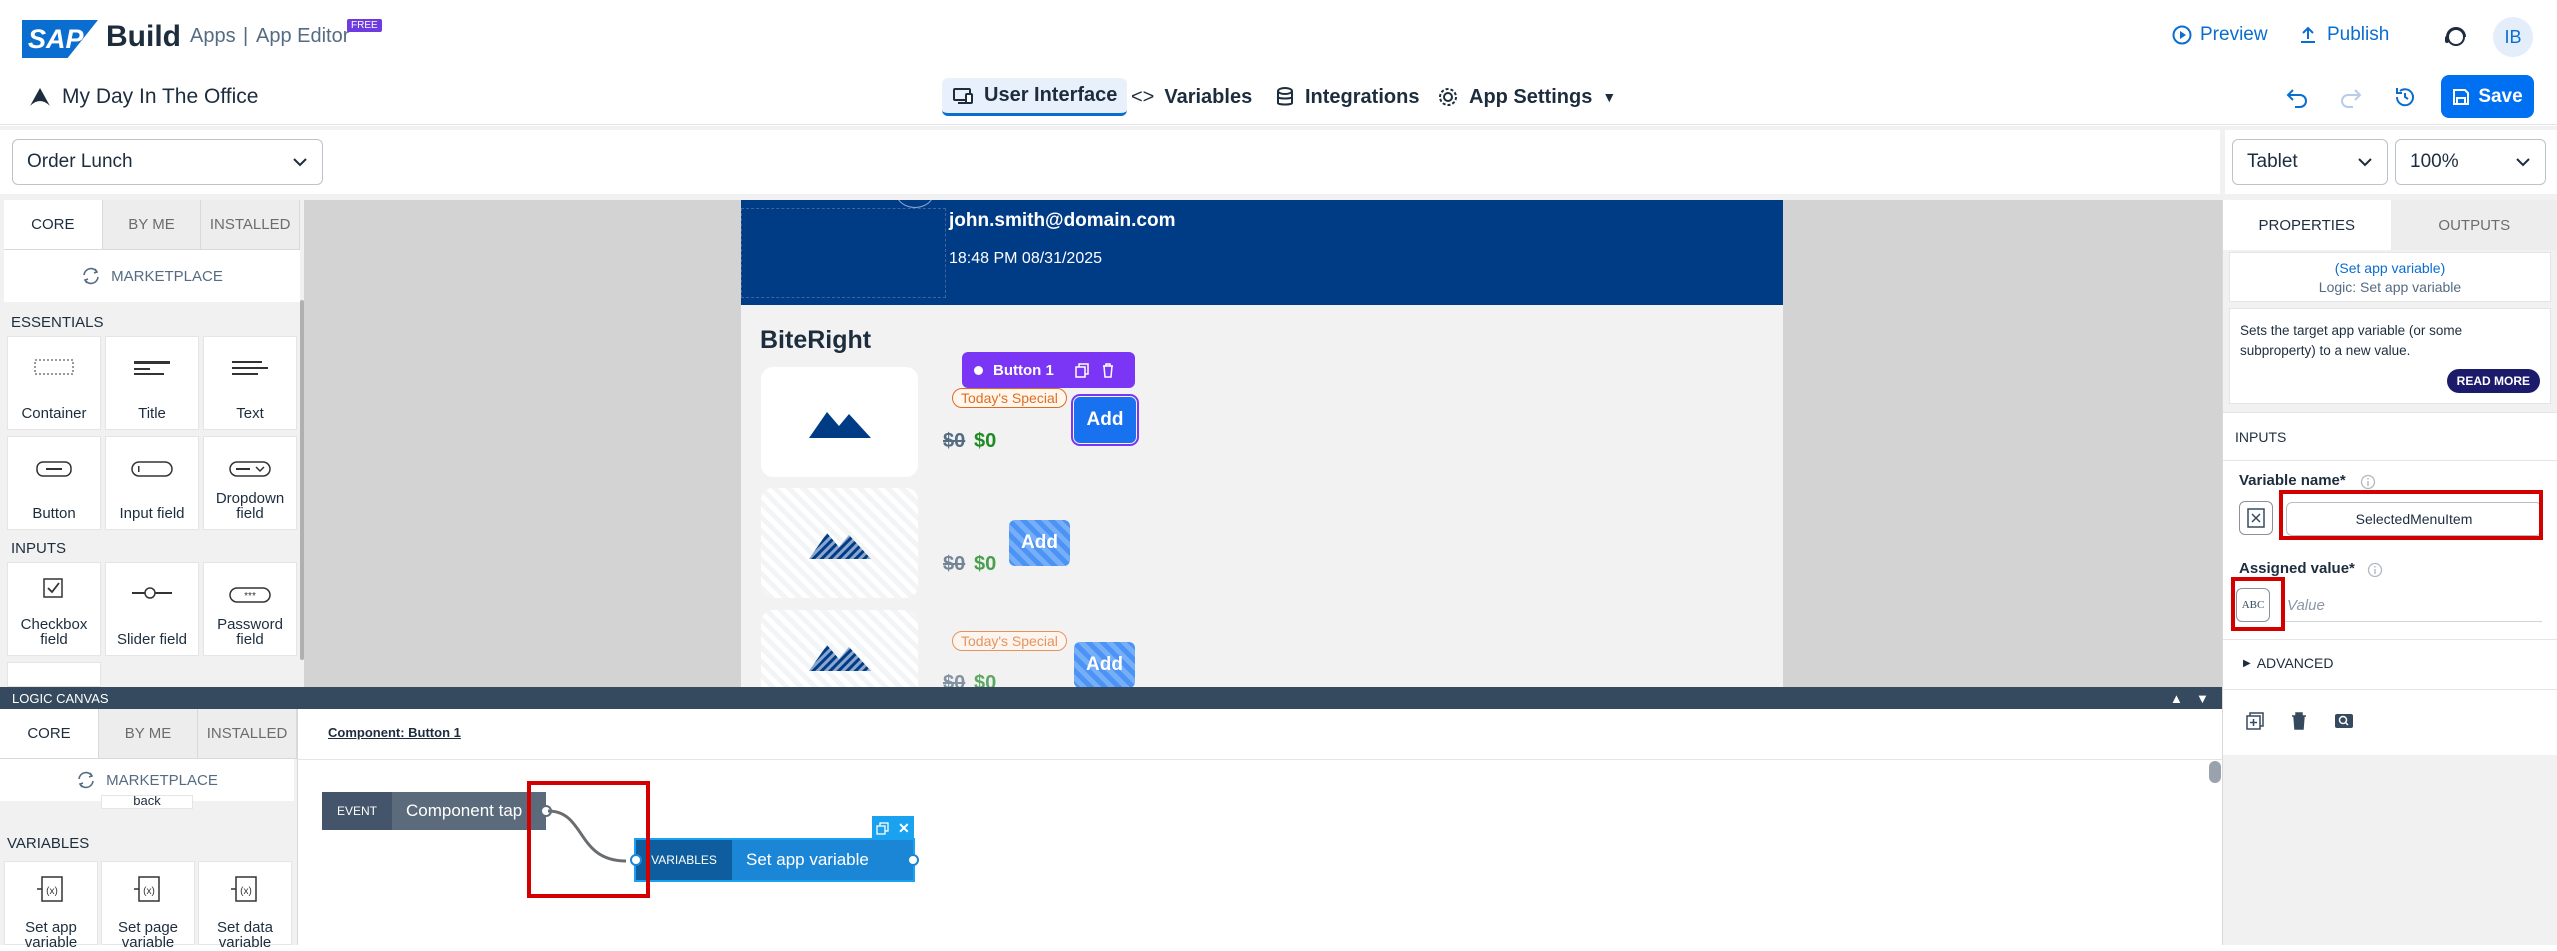 Image resolution: width=2557 pixels, height=951 pixels. What do you see at coordinates (2176, 698) in the screenshot?
I see `expand-up-icon: ▲` at bounding box center [2176, 698].